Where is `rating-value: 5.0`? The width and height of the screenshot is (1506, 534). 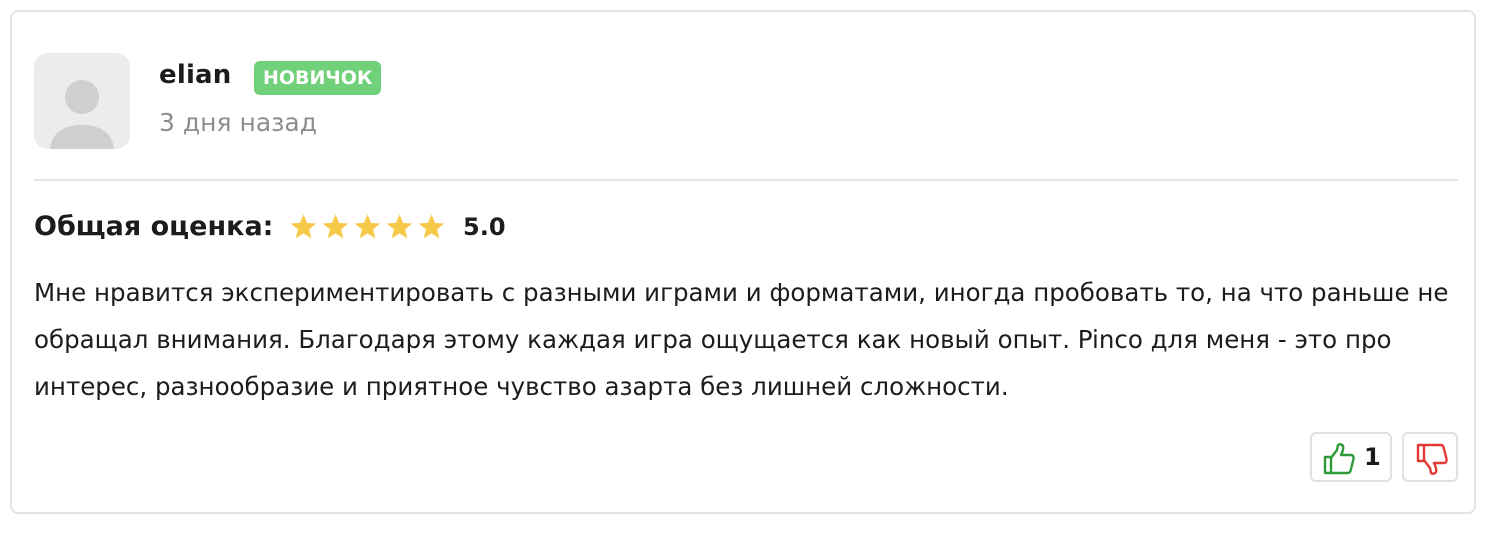
rating-value: 5.0 is located at coordinates (484, 227).